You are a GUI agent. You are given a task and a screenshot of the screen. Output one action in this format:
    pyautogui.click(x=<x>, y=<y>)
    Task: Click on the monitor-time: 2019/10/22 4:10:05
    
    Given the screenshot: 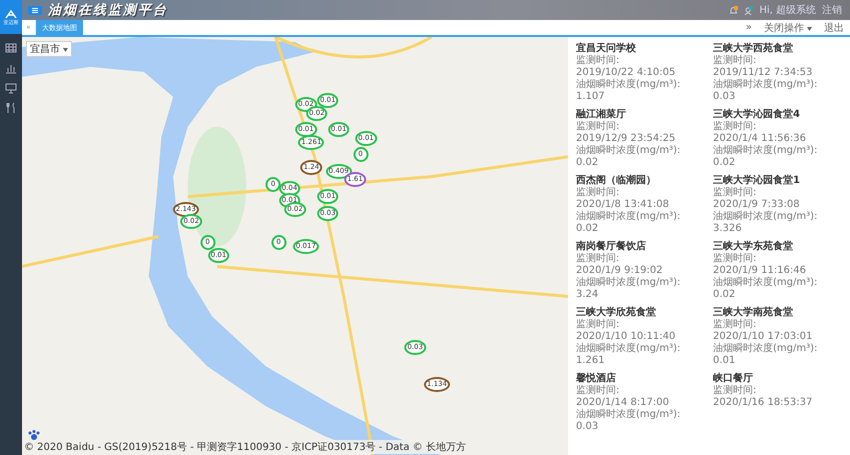 What is the action you would take?
    pyautogui.click(x=626, y=72)
    